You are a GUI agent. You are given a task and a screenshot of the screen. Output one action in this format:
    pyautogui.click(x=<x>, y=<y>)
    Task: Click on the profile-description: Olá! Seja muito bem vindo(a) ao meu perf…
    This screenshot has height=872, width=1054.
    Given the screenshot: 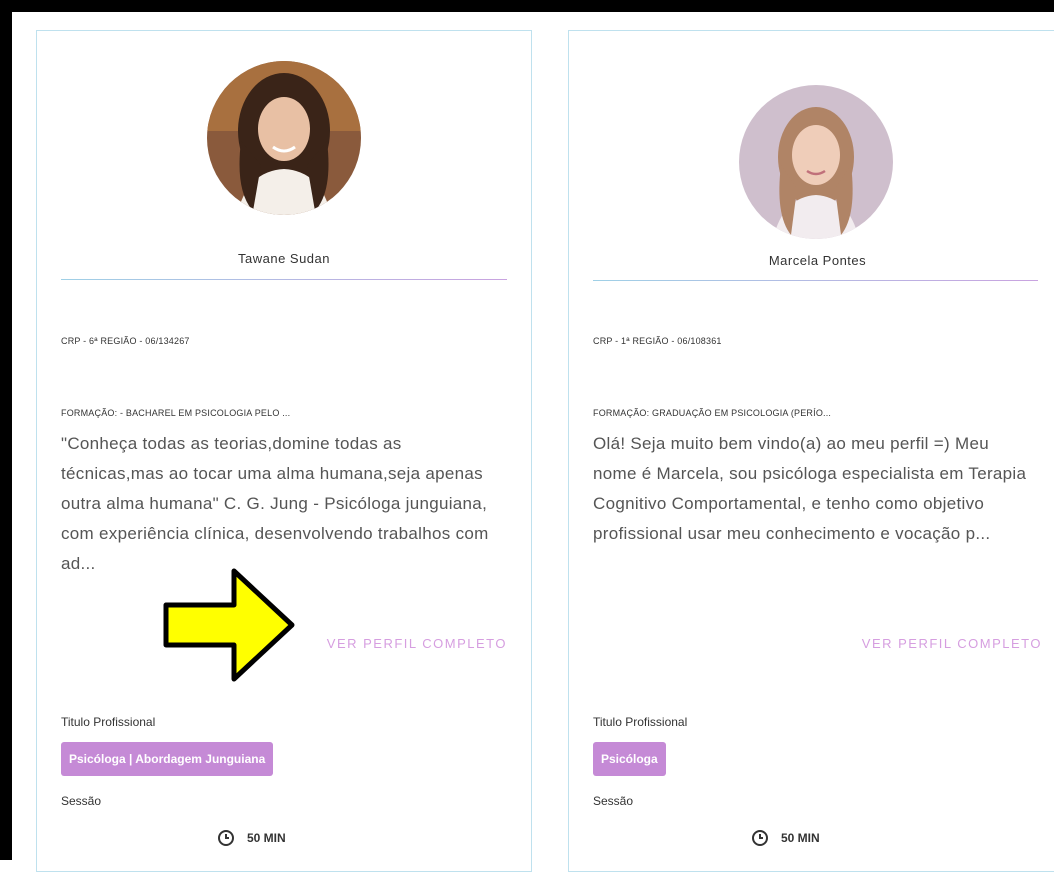 What is the action you would take?
    pyautogui.click(x=810, y=488)
    